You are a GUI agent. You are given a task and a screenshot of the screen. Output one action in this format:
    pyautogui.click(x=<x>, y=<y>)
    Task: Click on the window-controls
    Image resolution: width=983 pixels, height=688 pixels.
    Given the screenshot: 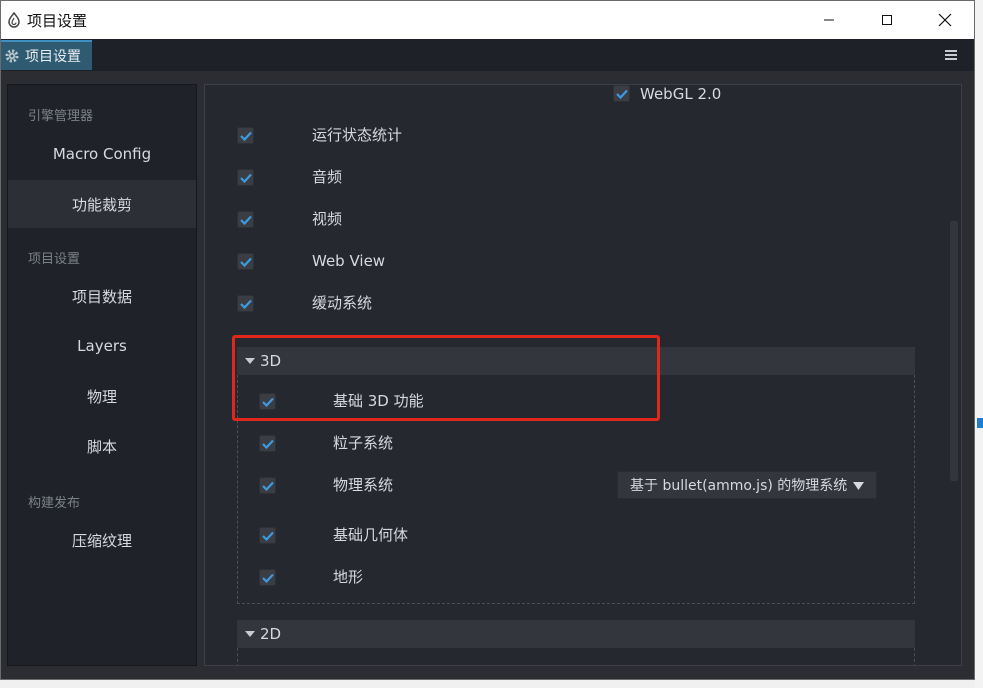 What is the action you would take?
    pyautogui.click(x=887, y=20)
    